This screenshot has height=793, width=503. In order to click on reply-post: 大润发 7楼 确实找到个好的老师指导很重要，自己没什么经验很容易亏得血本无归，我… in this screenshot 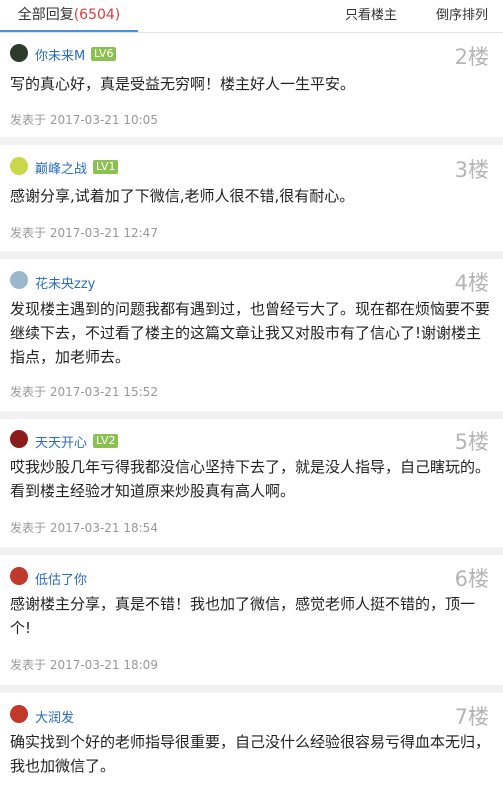, I will do `click(251, 743)`.